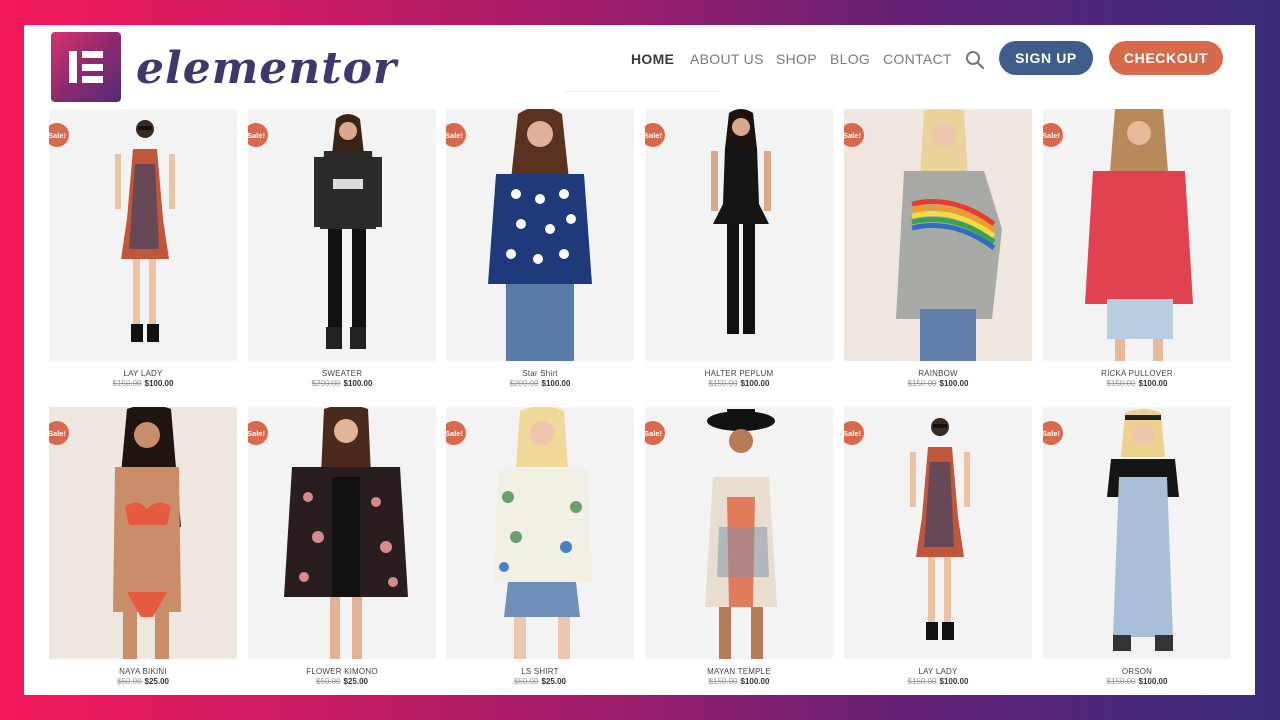 This screenshot has width=1280, height=720. I want to click on product-card: Sale! NAYA BIKINI $50.00 $25.00, so click(143, 547).